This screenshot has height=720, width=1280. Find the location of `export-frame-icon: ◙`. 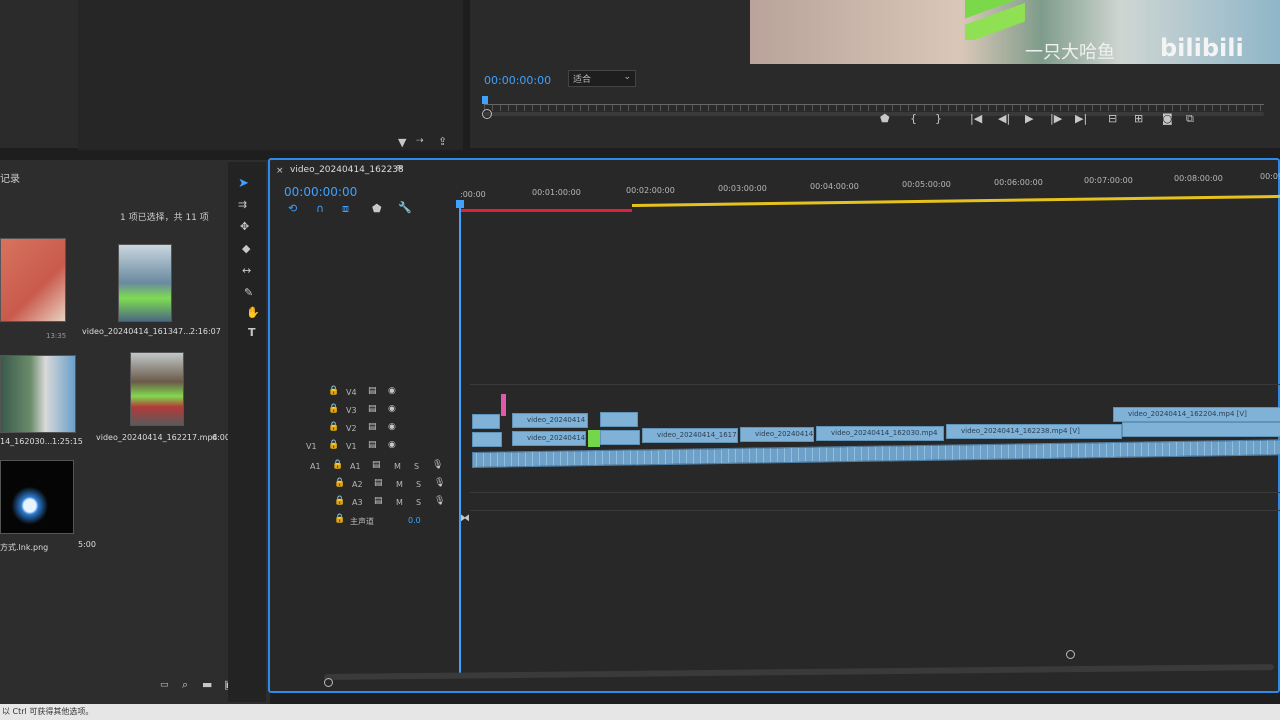

export-frame-icon: ◙ is located at coordinates (1167, 118).